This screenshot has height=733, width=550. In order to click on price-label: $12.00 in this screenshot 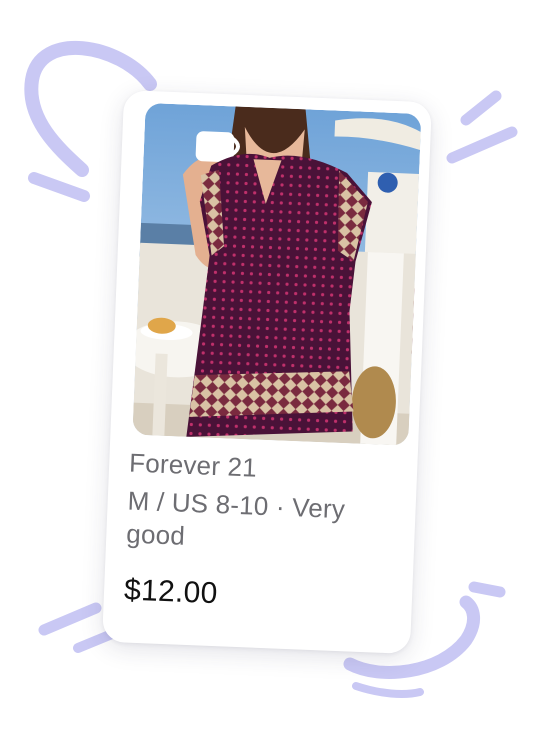, I will do `click(171, 592)`.